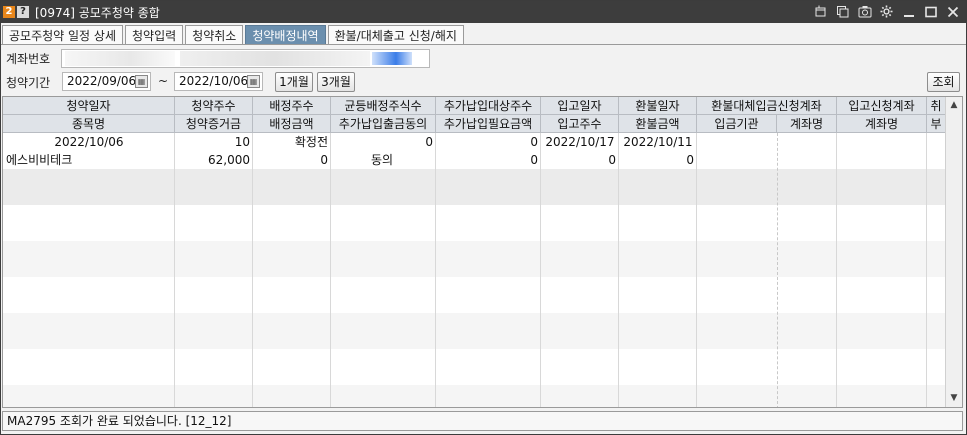  What do you see at coordinates (39, 160) in the screenshot?
I see `cell-stock-name: 에스비비테크` at bounding box center [39, 160].